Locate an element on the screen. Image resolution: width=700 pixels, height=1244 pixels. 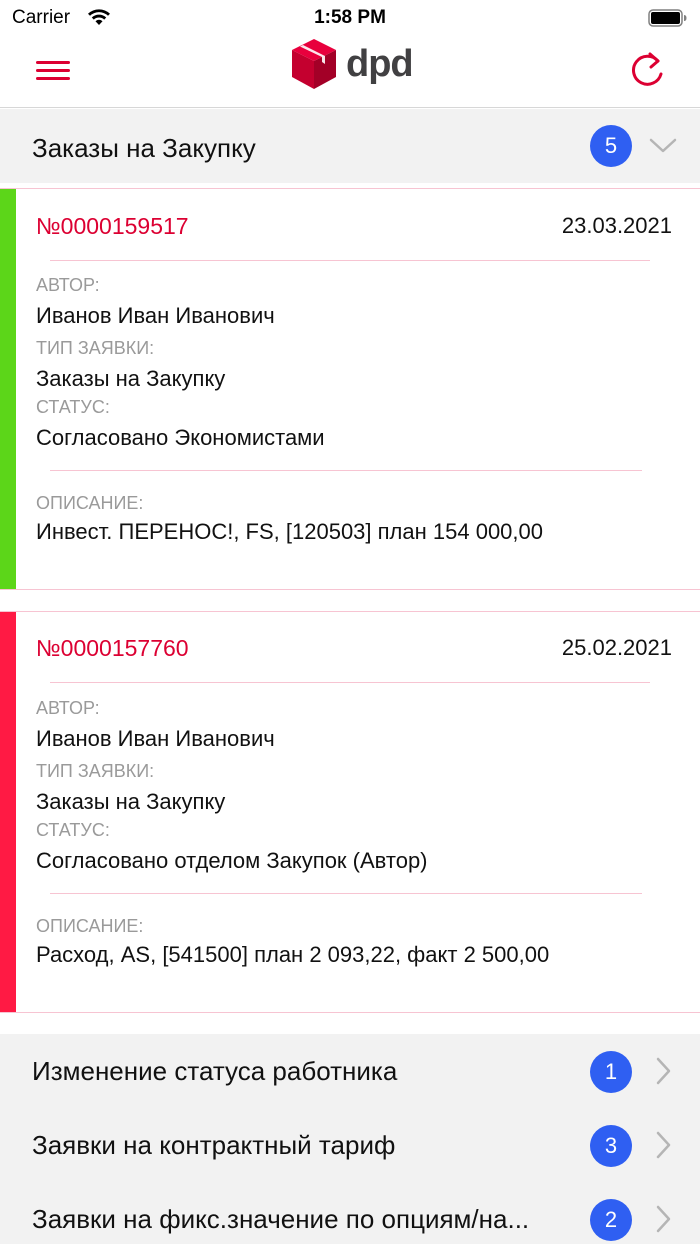
order-number: №0000157760 is located at coordinates (112, 648).